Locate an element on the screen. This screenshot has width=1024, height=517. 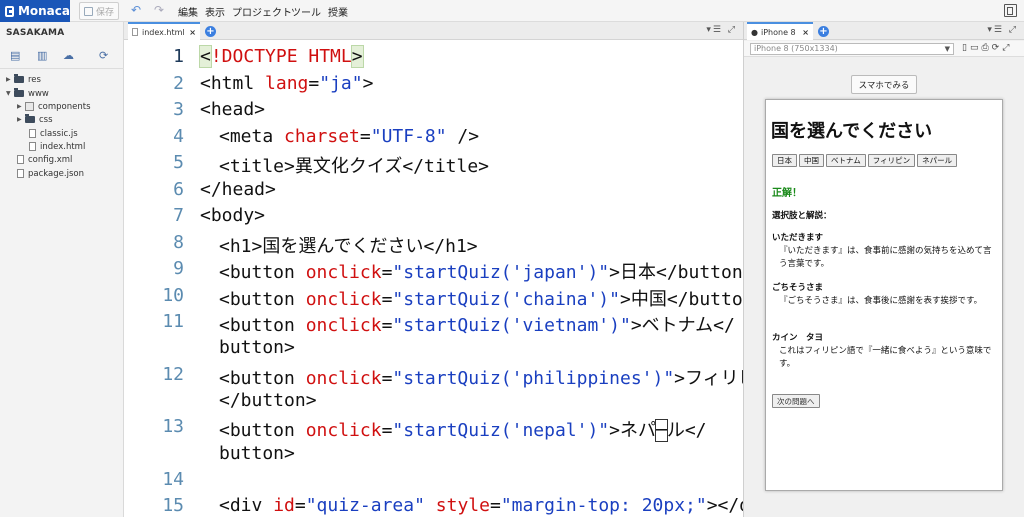
code-line-13-wrap: button> is located at coordinates (257, 453).